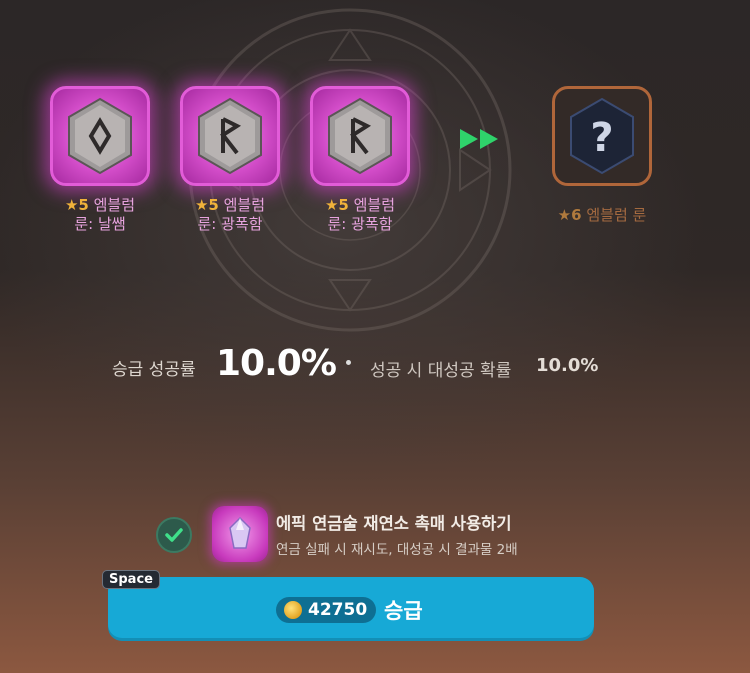 The width and height of the screenshot is (750, 673). Describe the element at coordinates (154, 370) in the screenshot. I see `success-rate-label: 승급 성공률` at that location.